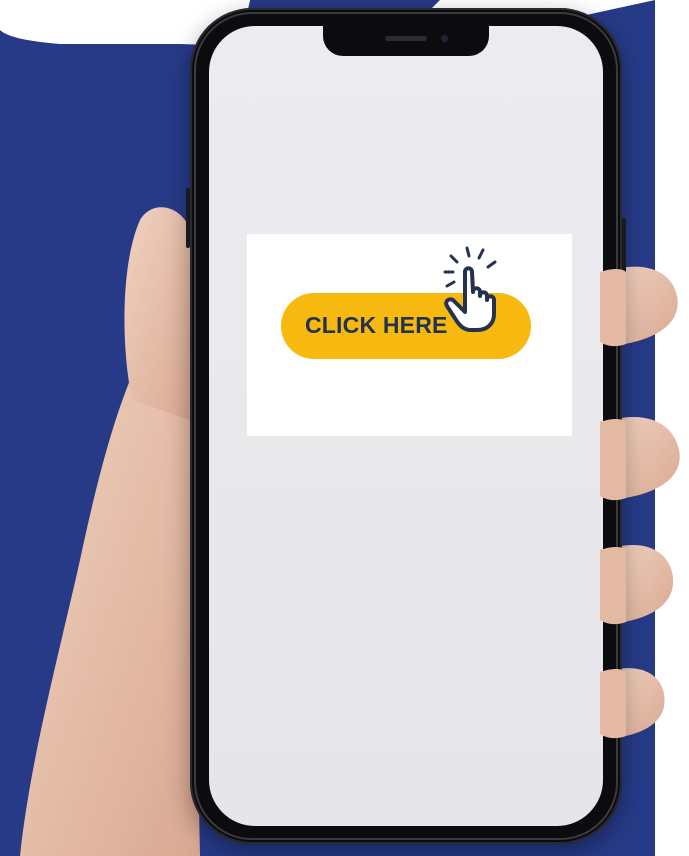  I want to click on notch, so click(406, 41).